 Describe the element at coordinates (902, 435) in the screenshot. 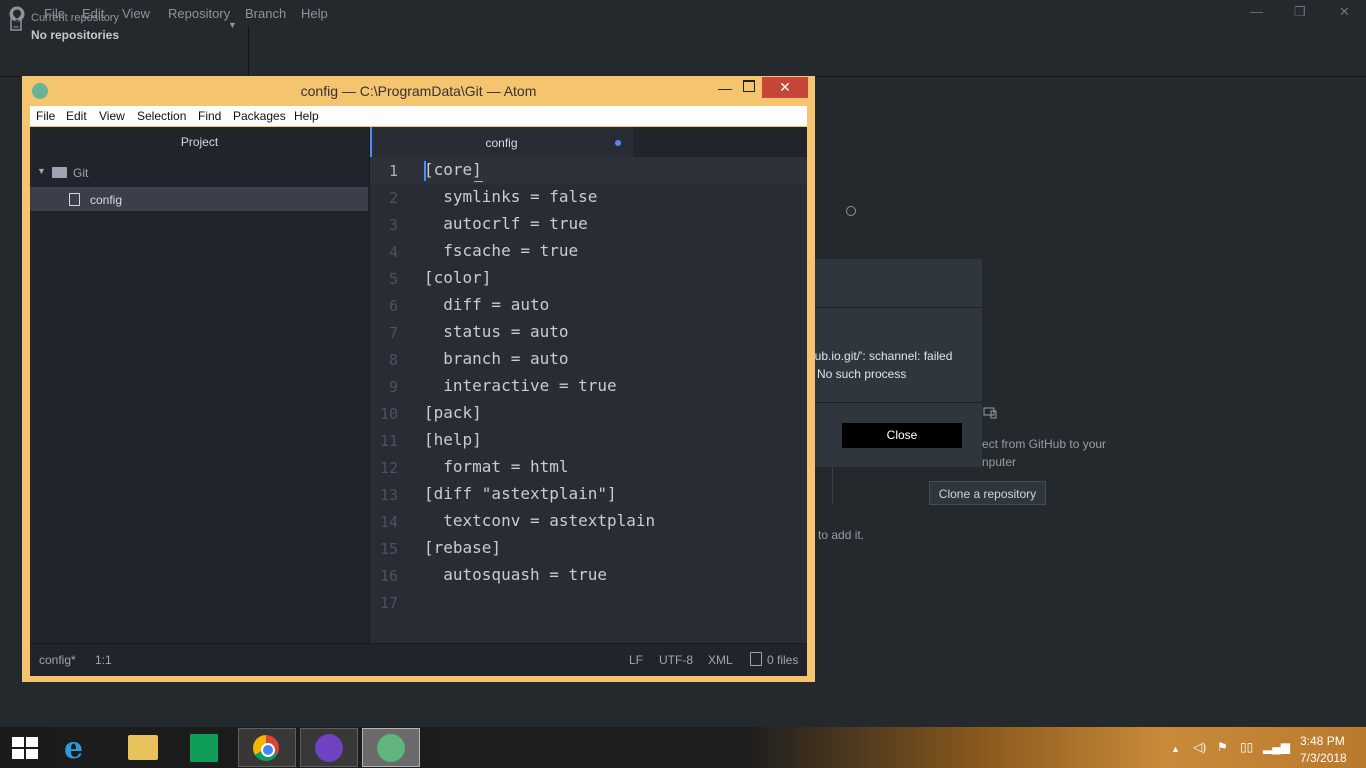

I see `dialog-close-button: Close` at that location.